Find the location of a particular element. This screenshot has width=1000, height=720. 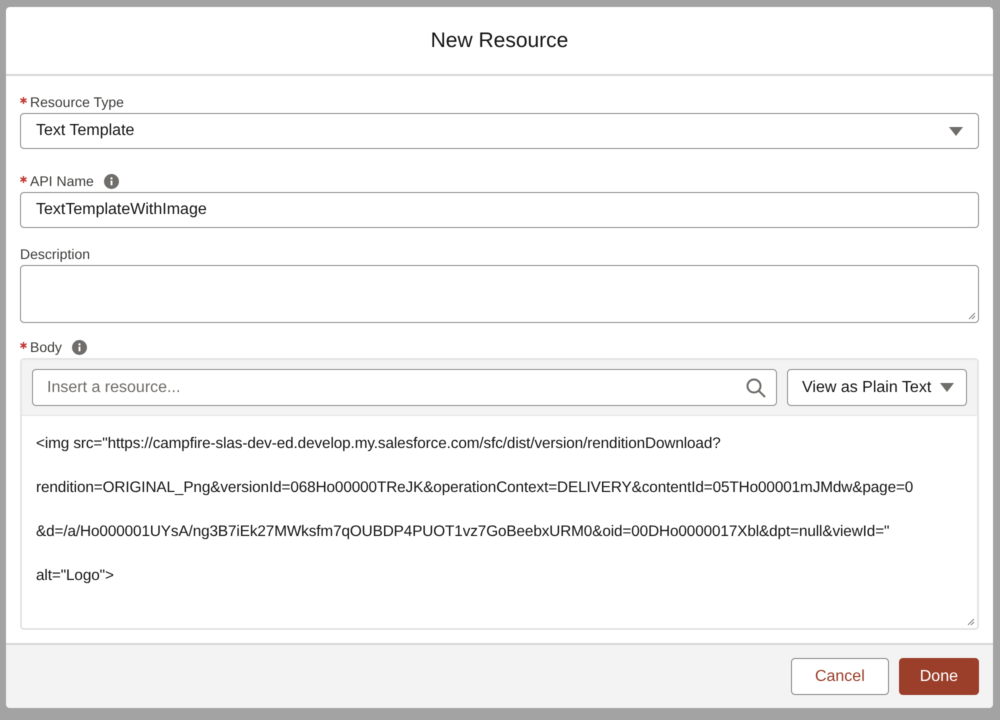

body-text-line: alt="Logo"> is located at coordinates (75, 576).